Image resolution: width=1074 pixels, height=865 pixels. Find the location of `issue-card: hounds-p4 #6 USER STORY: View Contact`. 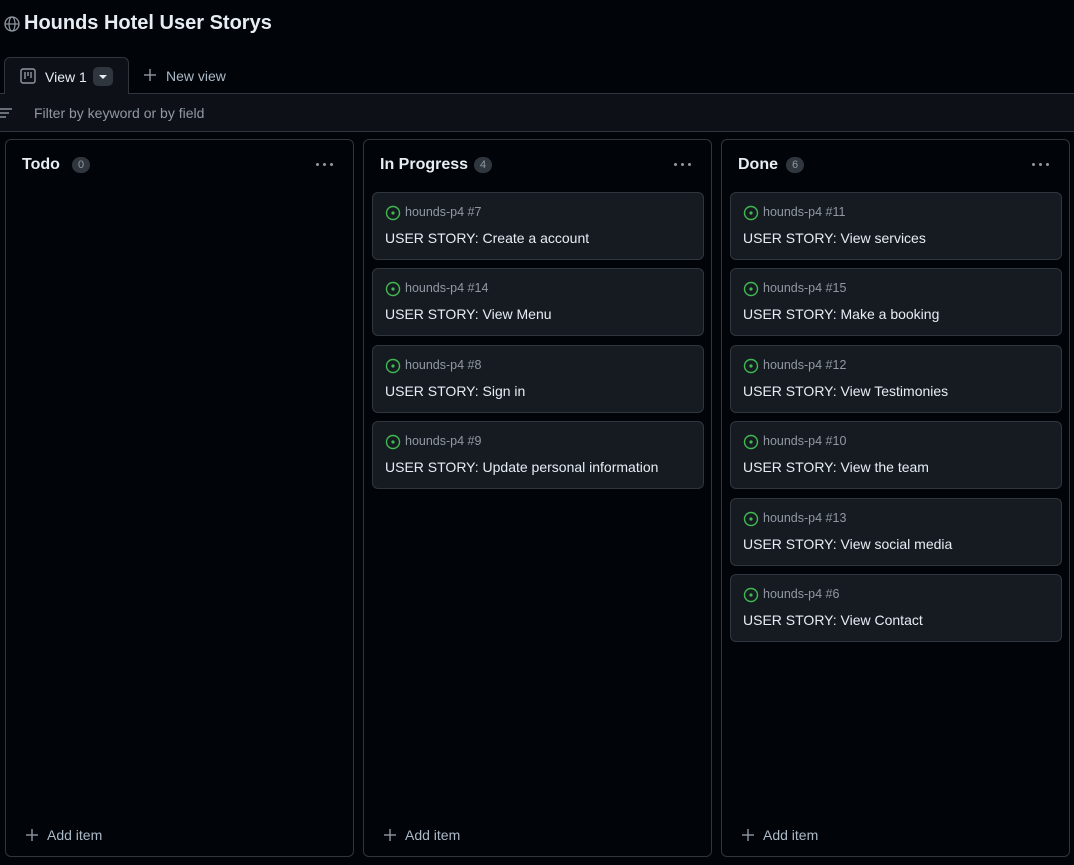

issue-card: hounds-p4 #6 USER STORY: View Contact is located at coordinates (896, 608).